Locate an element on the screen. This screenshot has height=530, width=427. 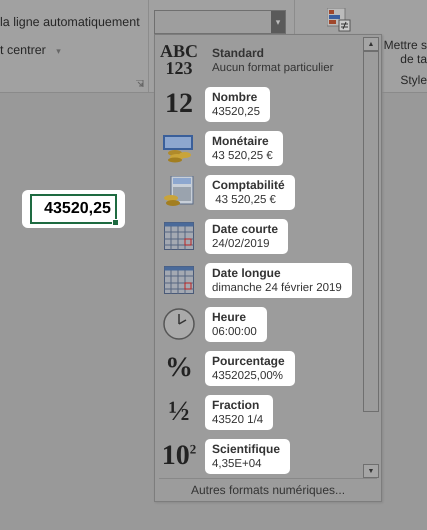
format-option: Date longue dimanche 24 février 2019 is located at coordinates (278, 280).